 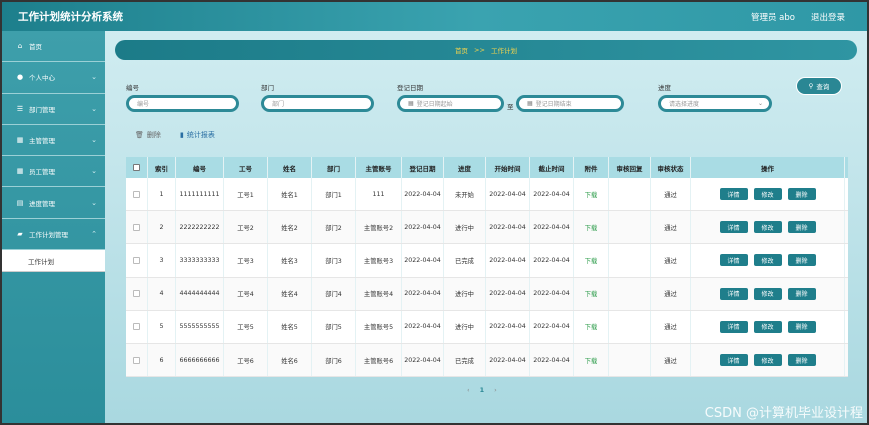 I want to click on prev-page-button: ‹, so click(x=468, y=390).